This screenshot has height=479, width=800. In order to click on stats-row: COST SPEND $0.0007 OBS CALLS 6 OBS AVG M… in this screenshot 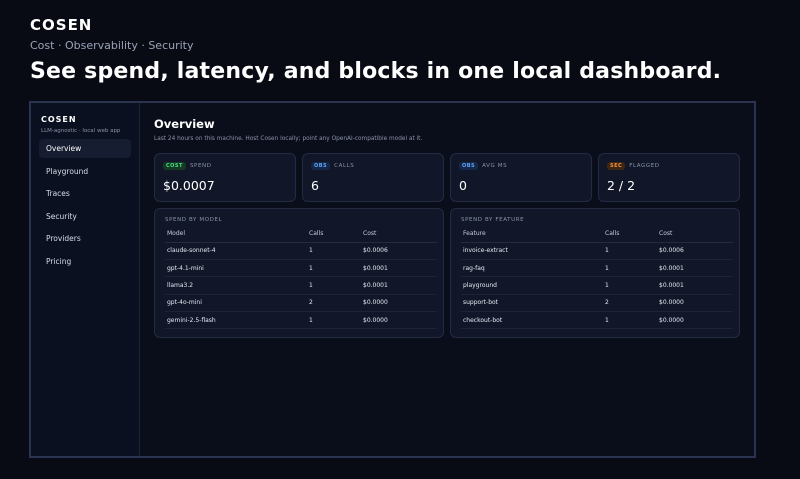, I will do `click(447, 177)`.